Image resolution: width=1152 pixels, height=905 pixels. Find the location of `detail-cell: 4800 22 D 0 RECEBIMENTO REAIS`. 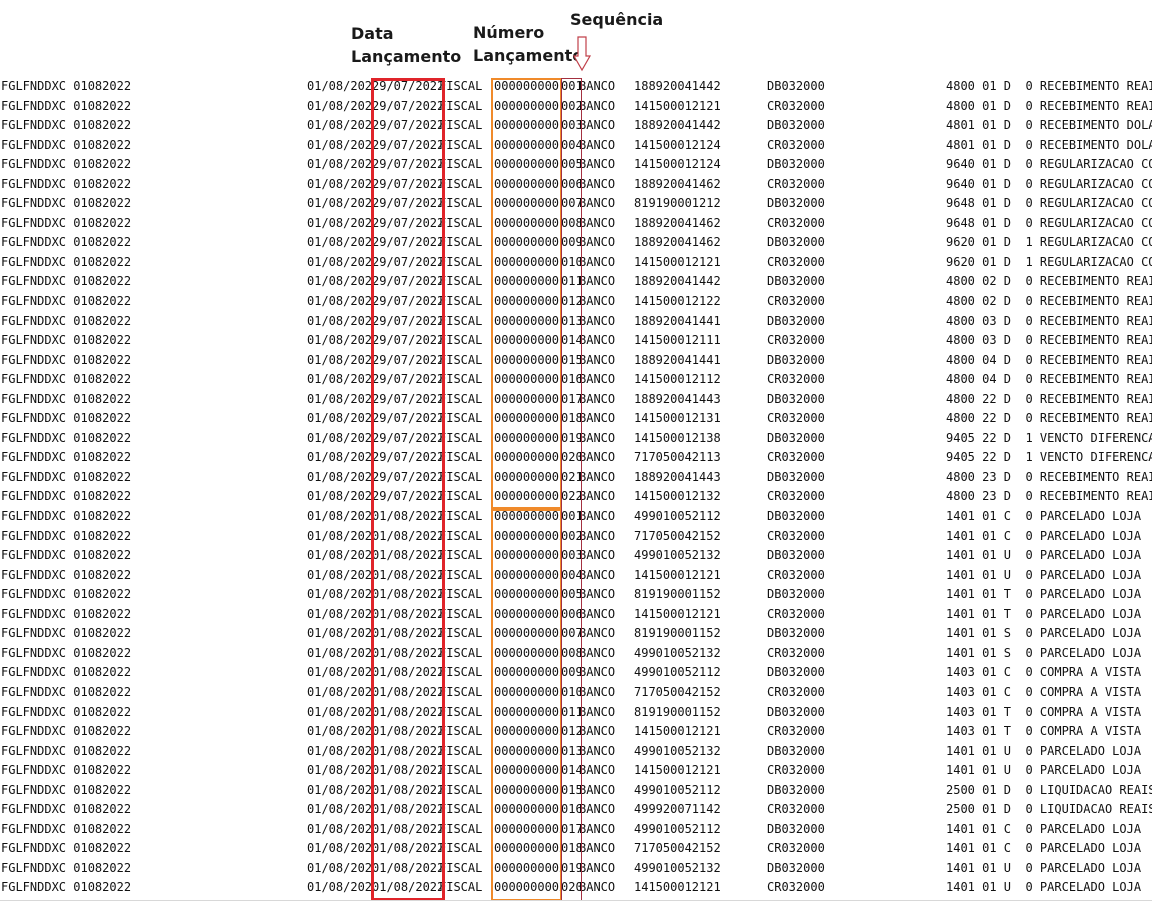

detail-cell: 4800 22 D 0 RECEBIMENTO REAIS is located at coordinates (1049, 418).